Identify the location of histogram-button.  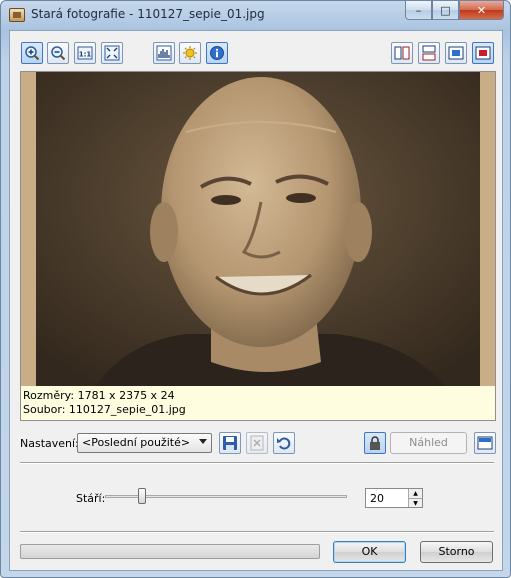
(164, 53).